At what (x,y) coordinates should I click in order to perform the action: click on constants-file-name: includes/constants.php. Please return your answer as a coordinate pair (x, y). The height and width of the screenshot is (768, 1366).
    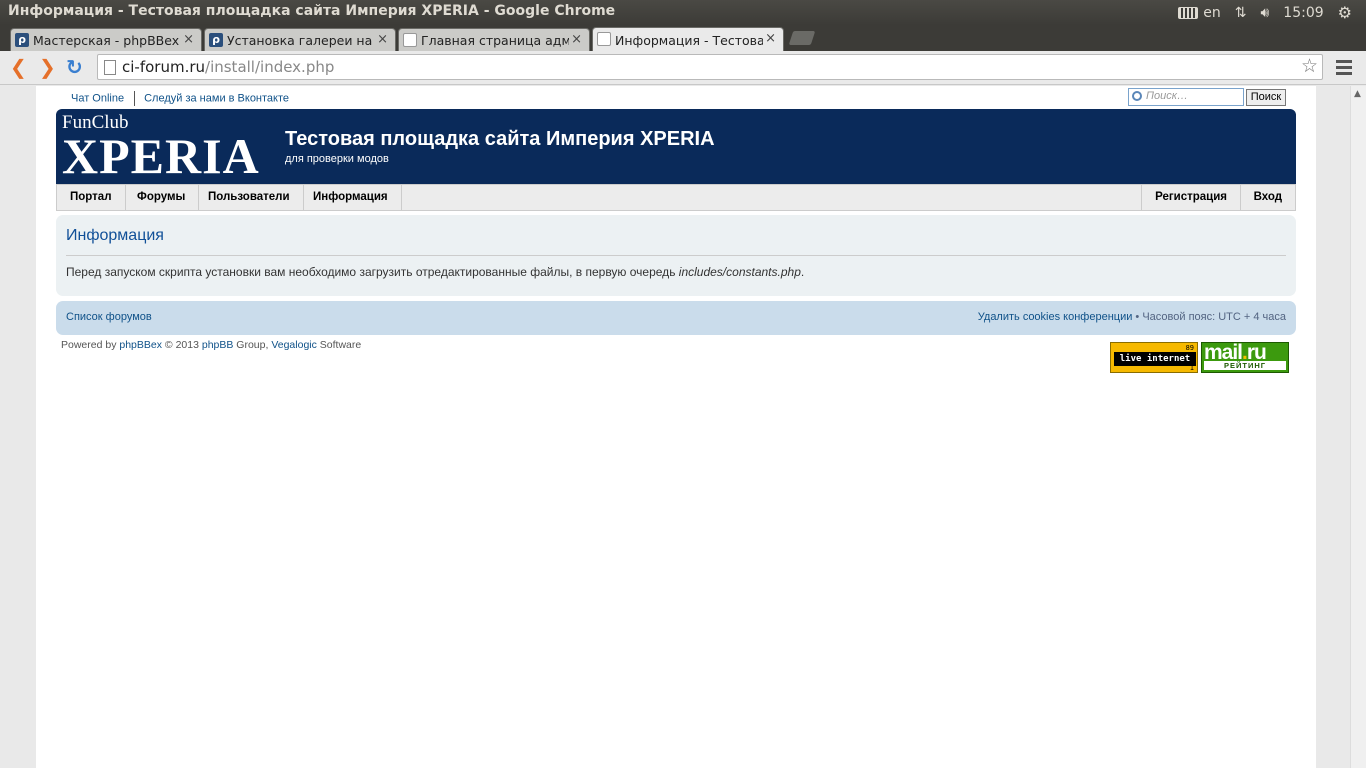
    Looking at the image, I should click on (739, 272).